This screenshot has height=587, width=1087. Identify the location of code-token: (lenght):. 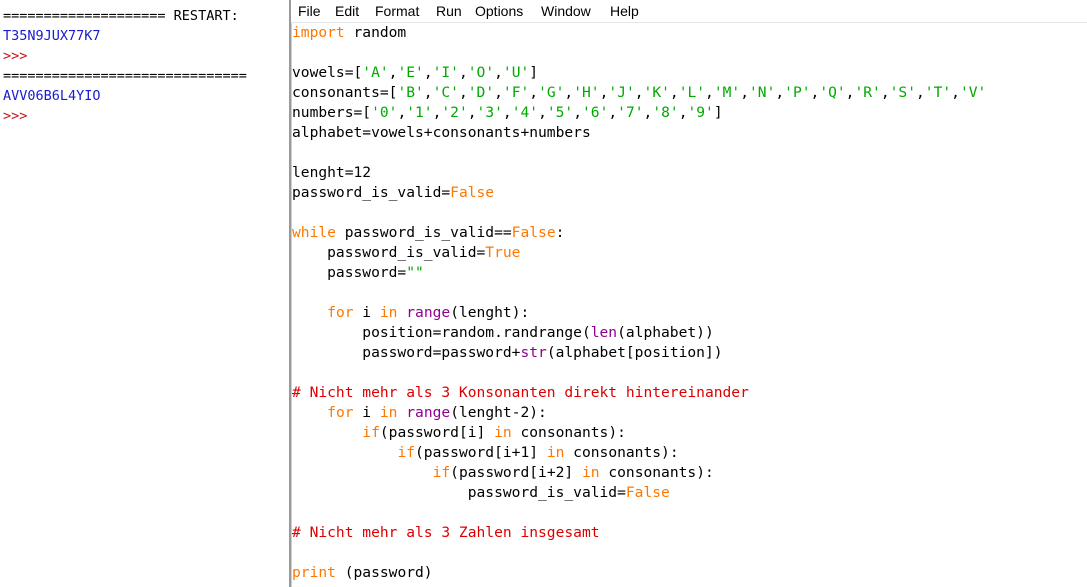
(490, 312).